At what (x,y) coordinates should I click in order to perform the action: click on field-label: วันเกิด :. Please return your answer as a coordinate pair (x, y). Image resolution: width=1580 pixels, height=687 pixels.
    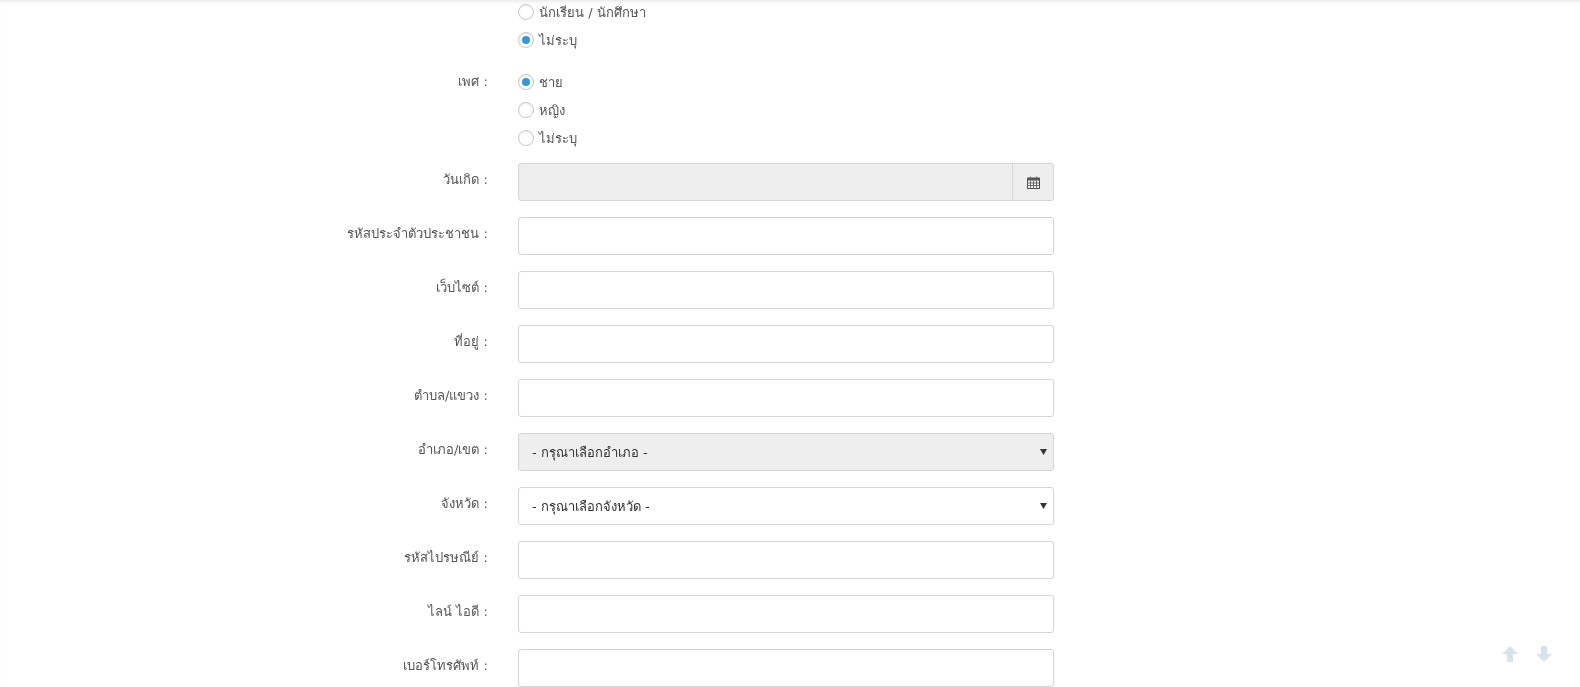
    Looking at the image, I should click on (465, 180).